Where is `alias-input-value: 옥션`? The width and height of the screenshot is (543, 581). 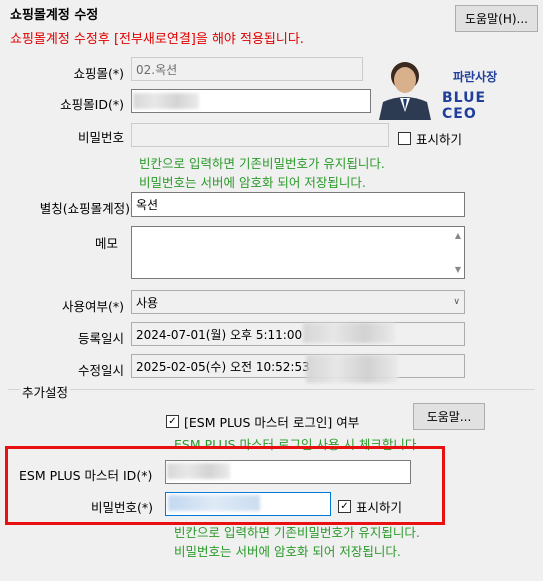
alias-input-value: 옥션 is located at coordinates (147, 205).